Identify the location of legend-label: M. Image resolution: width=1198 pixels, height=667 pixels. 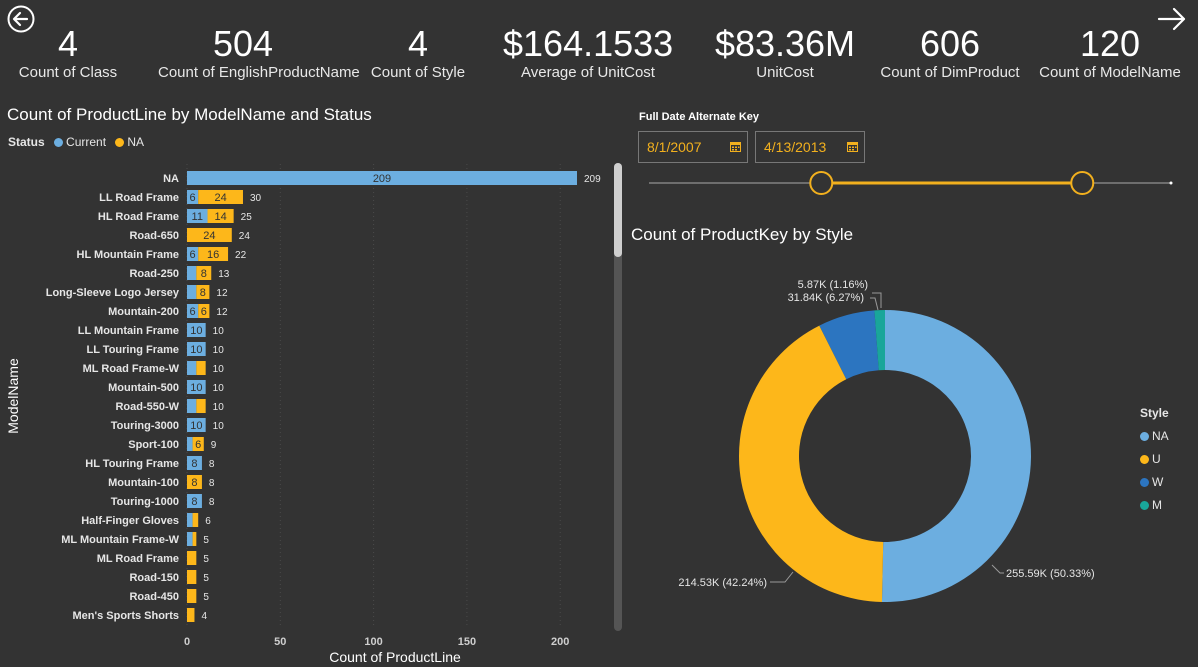
(1157, 505).